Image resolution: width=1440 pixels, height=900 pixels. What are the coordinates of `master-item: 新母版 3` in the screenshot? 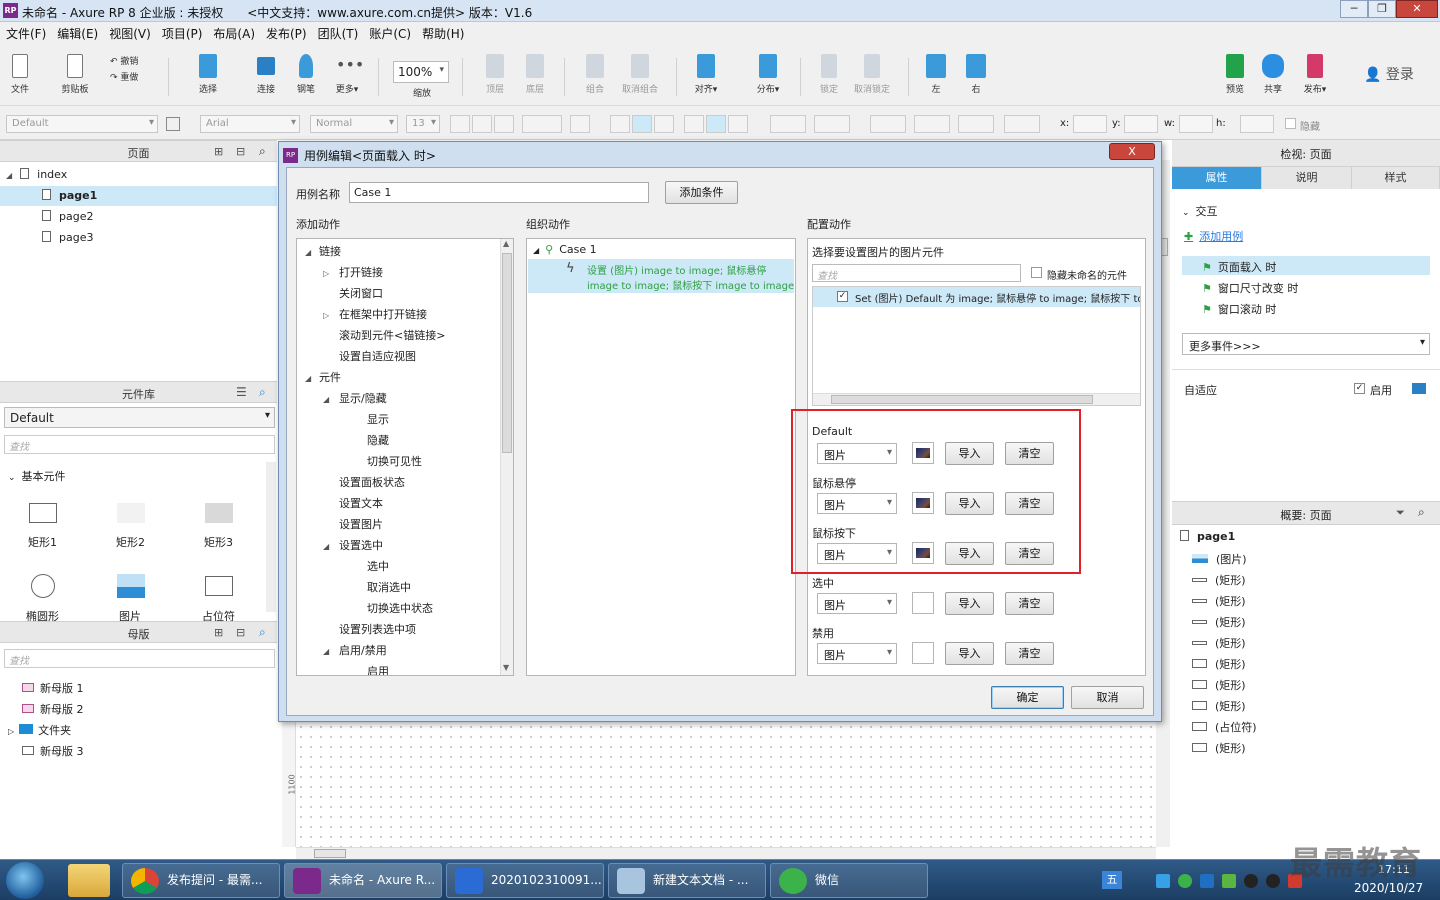 It's located at (53, 751).